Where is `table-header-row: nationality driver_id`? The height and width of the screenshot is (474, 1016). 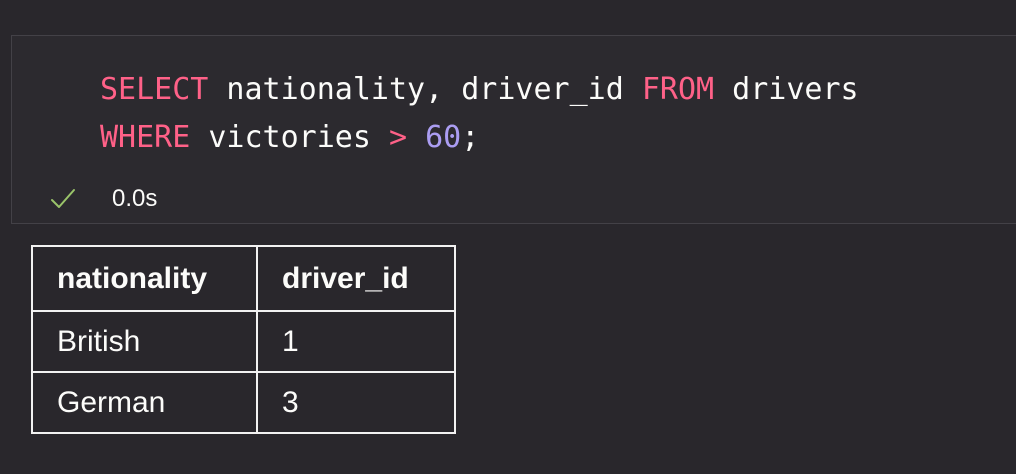
table-header-row: nationality driver_id is located at coordinates (243, 278).